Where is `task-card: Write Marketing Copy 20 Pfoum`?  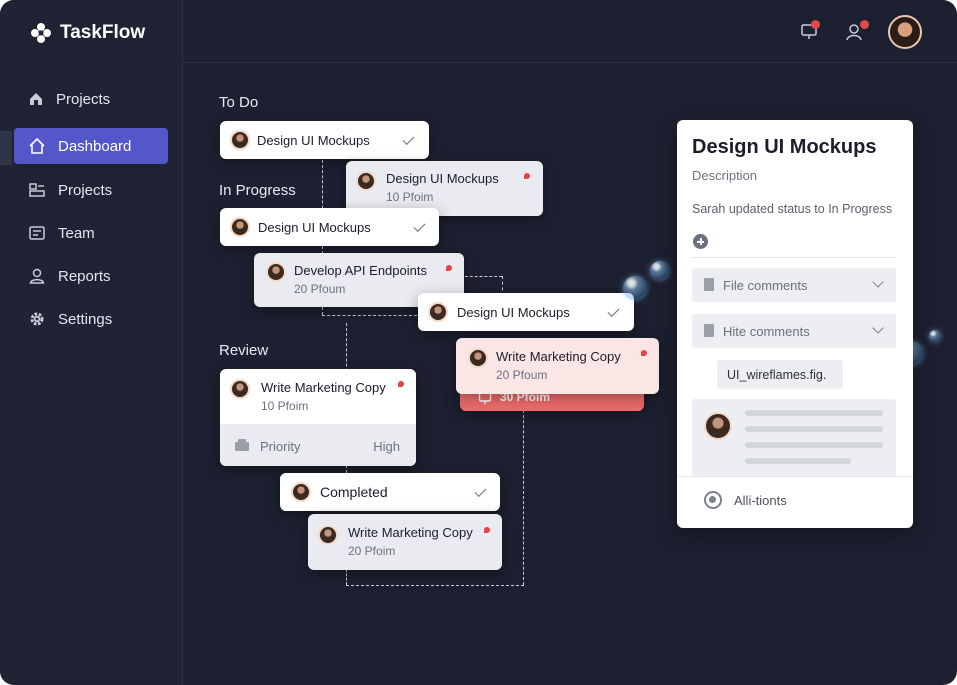 task-card: Write Marketing Copy 20 Pfoum is located at coordinates (557, 366).